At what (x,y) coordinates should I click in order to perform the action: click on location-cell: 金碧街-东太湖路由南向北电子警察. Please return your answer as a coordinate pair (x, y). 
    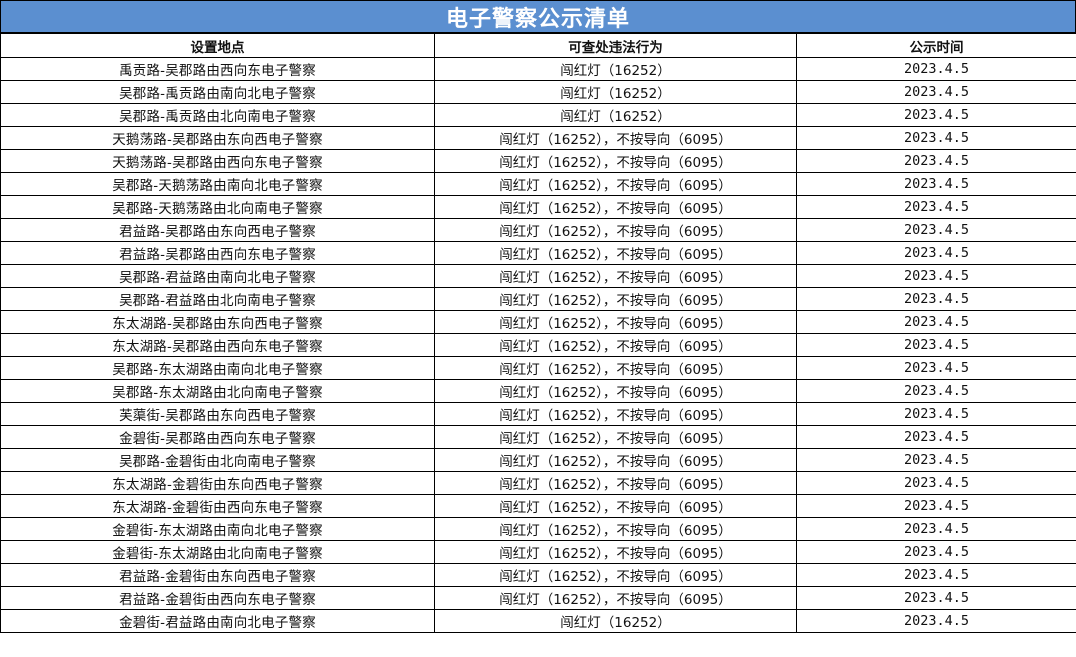
    Looking at the image, I should click on (217, 529).